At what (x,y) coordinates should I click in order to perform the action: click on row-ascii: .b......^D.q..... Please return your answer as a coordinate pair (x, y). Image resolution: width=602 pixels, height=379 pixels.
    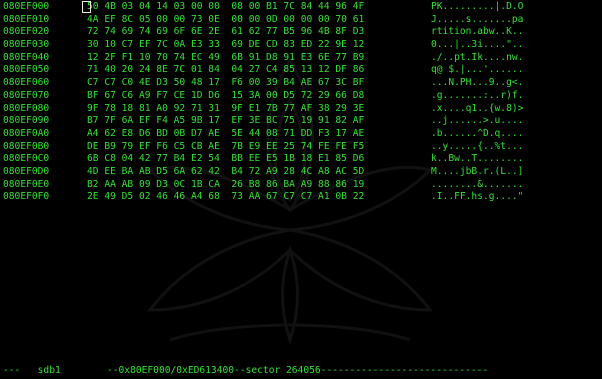
    Looking at the image, I should click on (516, 134).